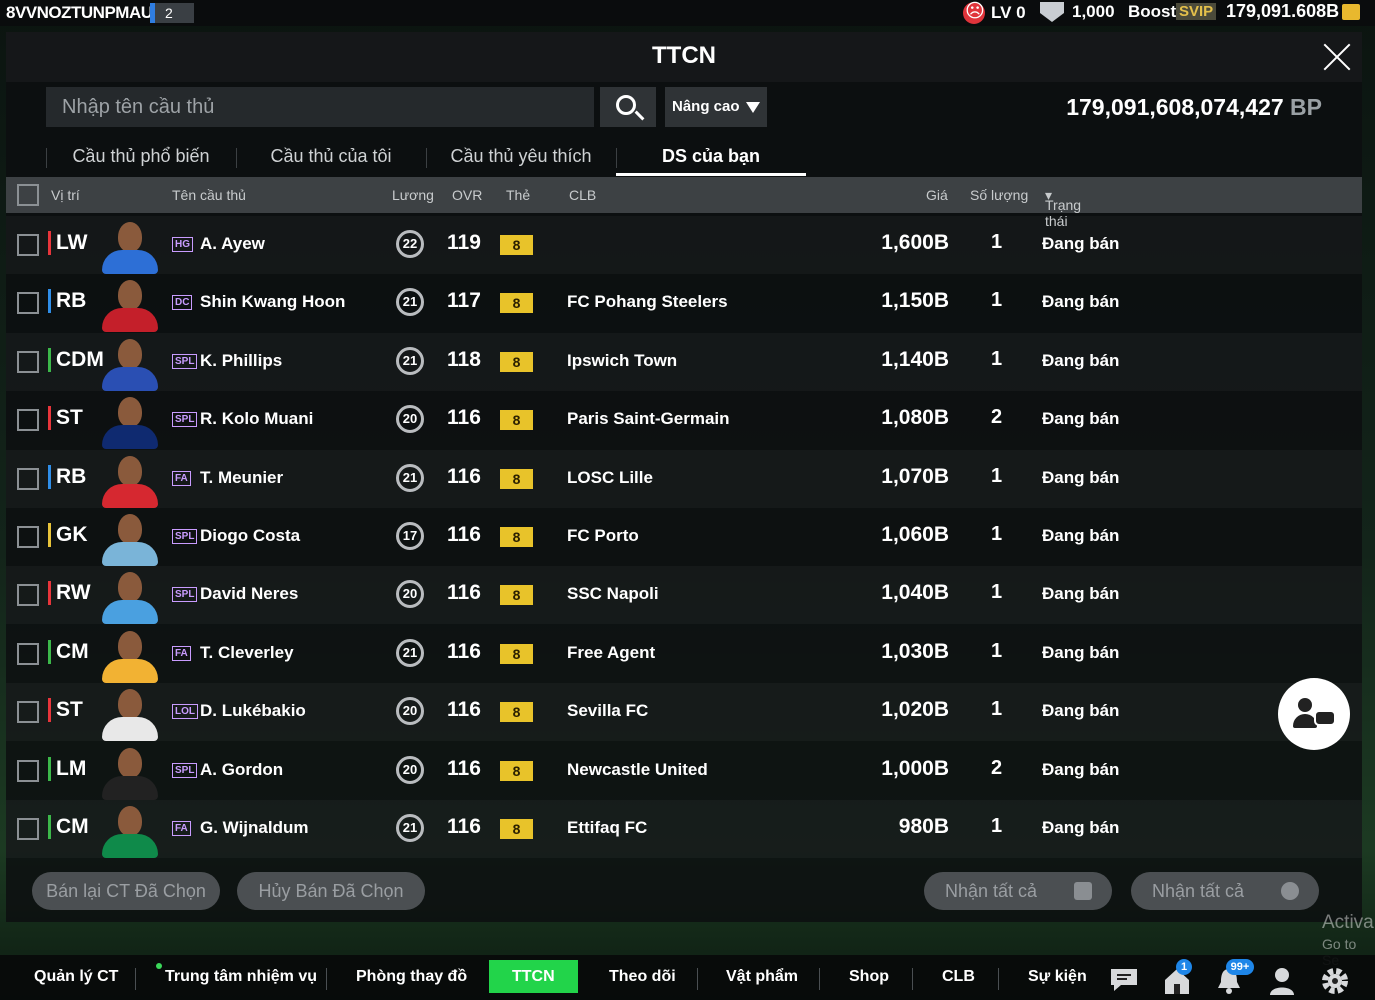 The width and height of the screenshot is (1375, 1000). Describe the element at coordinates (1196, 11) in the screenshot. I see `svip-badge: SVIP` at that location.